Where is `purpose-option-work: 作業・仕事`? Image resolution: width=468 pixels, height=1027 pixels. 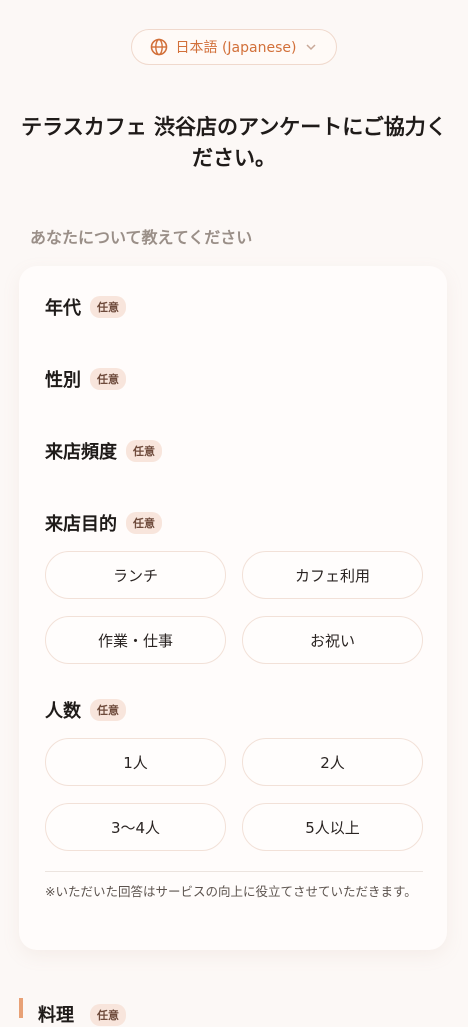 purpose-option-work: 作業・仕事 is located at coordinates (135, 640).